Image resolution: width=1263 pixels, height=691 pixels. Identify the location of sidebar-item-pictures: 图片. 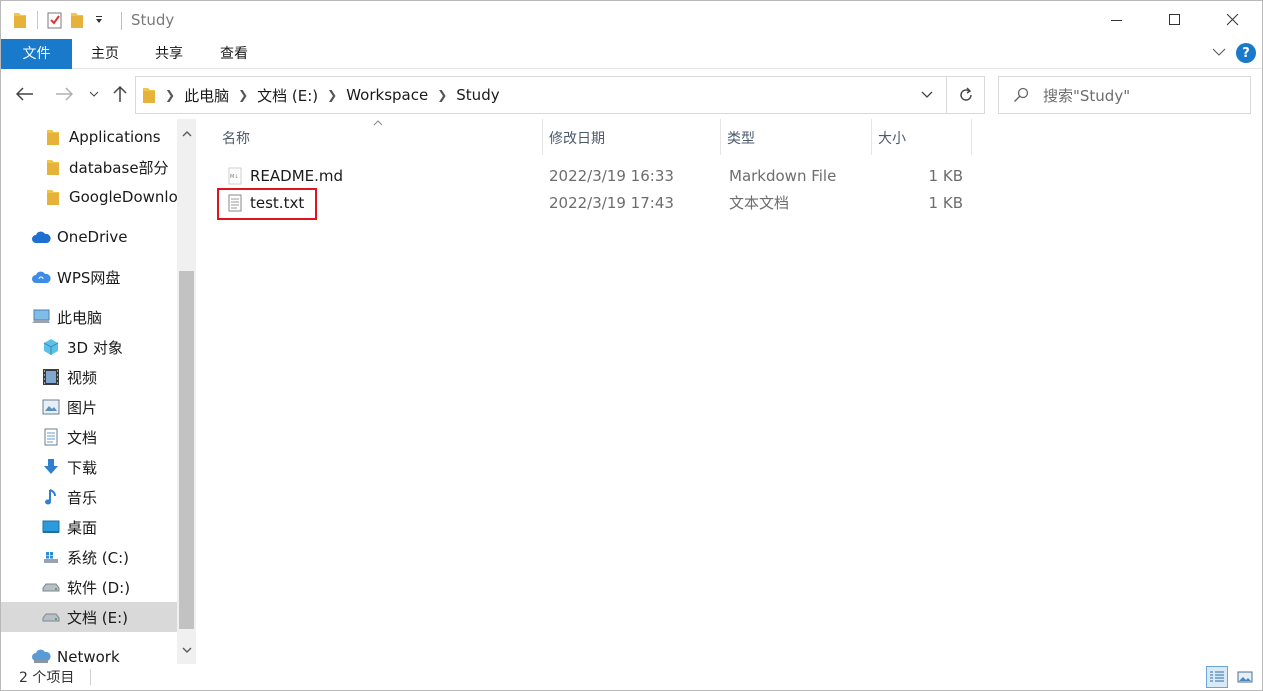
(89, 407).